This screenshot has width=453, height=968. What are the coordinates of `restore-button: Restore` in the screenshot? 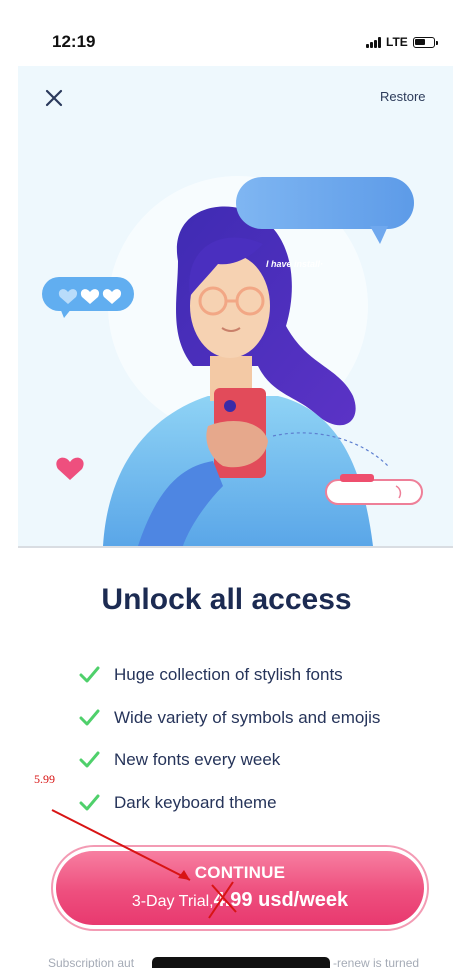 It's located at (403, 96).